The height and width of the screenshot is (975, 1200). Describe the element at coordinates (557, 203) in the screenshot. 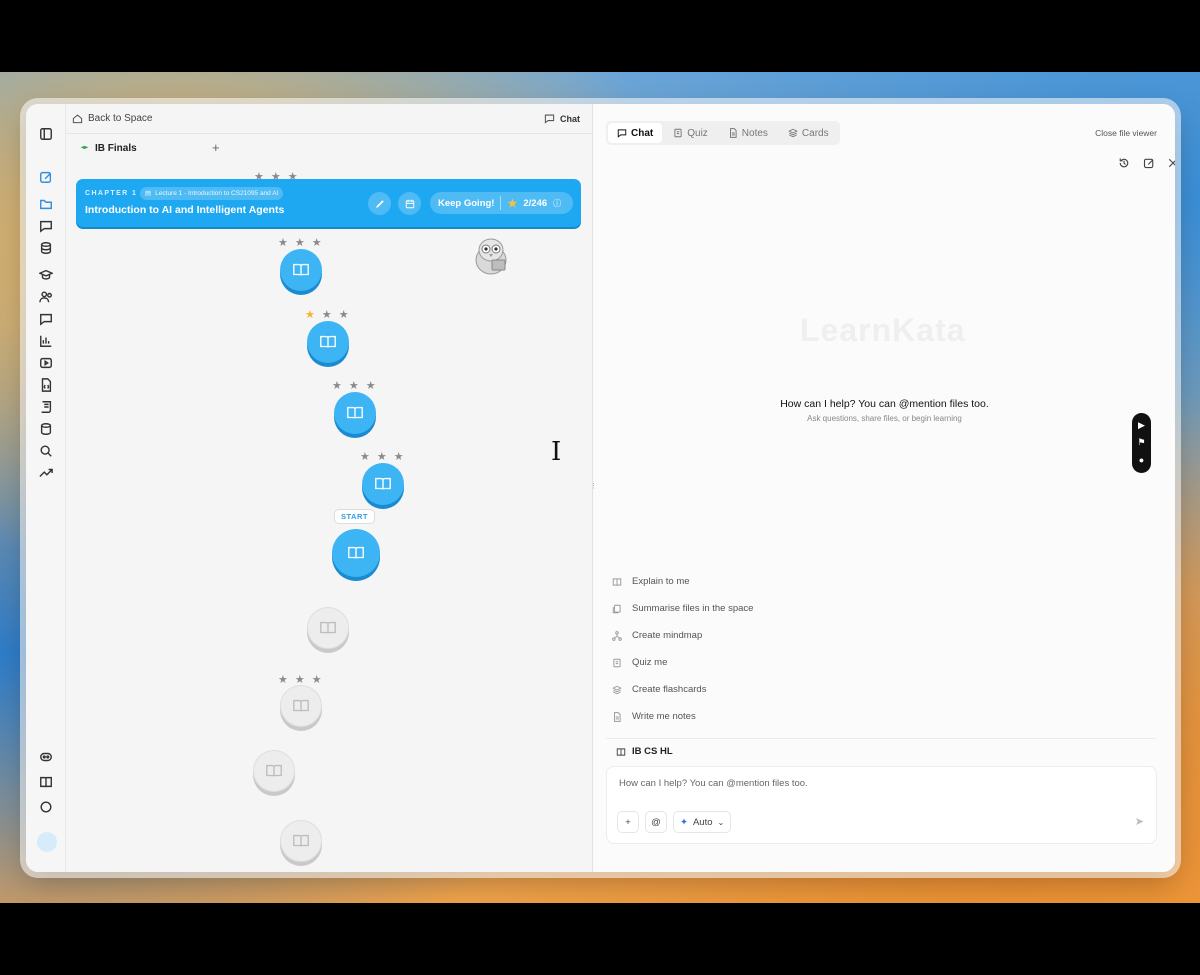

I see `info-icon: ⓘ` at that location.